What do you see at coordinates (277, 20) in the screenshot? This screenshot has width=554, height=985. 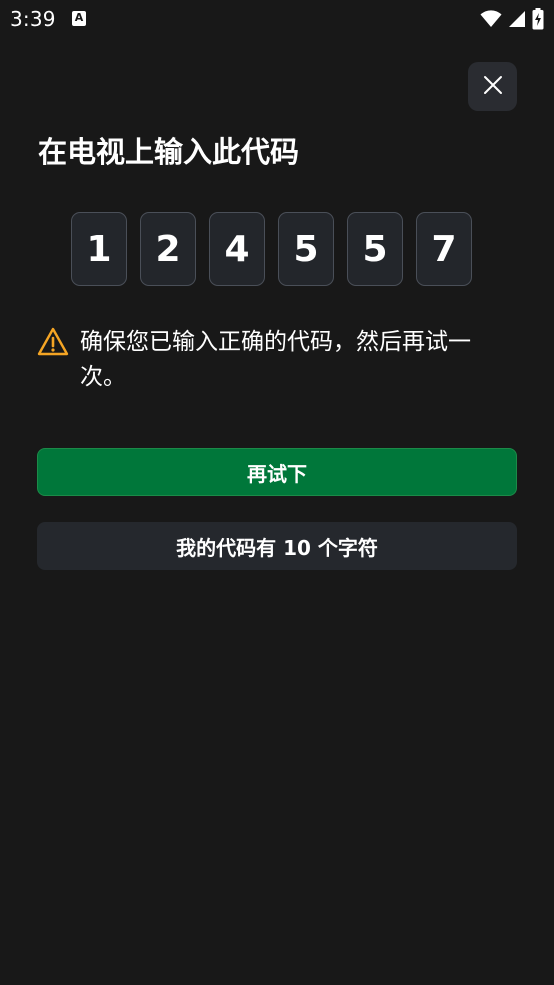 I see `status-bar: 3:39 A` at bounding box center [277, 20].